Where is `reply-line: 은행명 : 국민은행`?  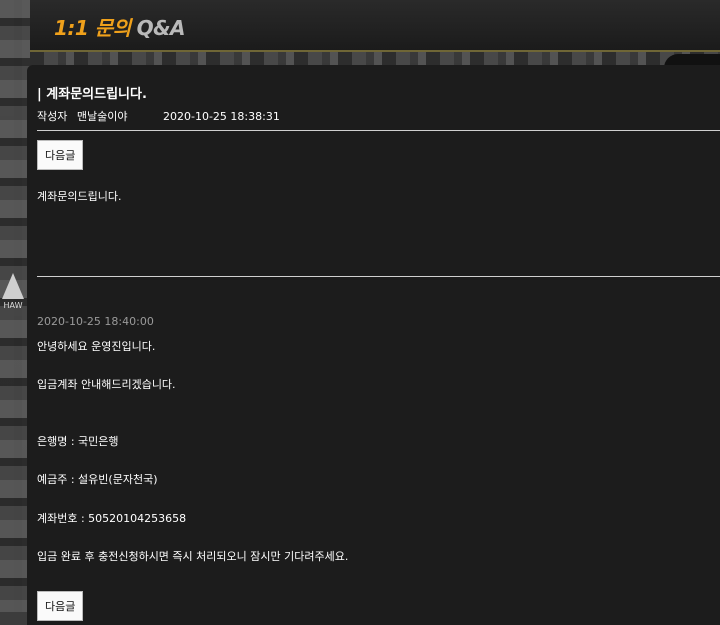 reply-line: 은행명 : 국민은행 is located at coordinates (78, 441).